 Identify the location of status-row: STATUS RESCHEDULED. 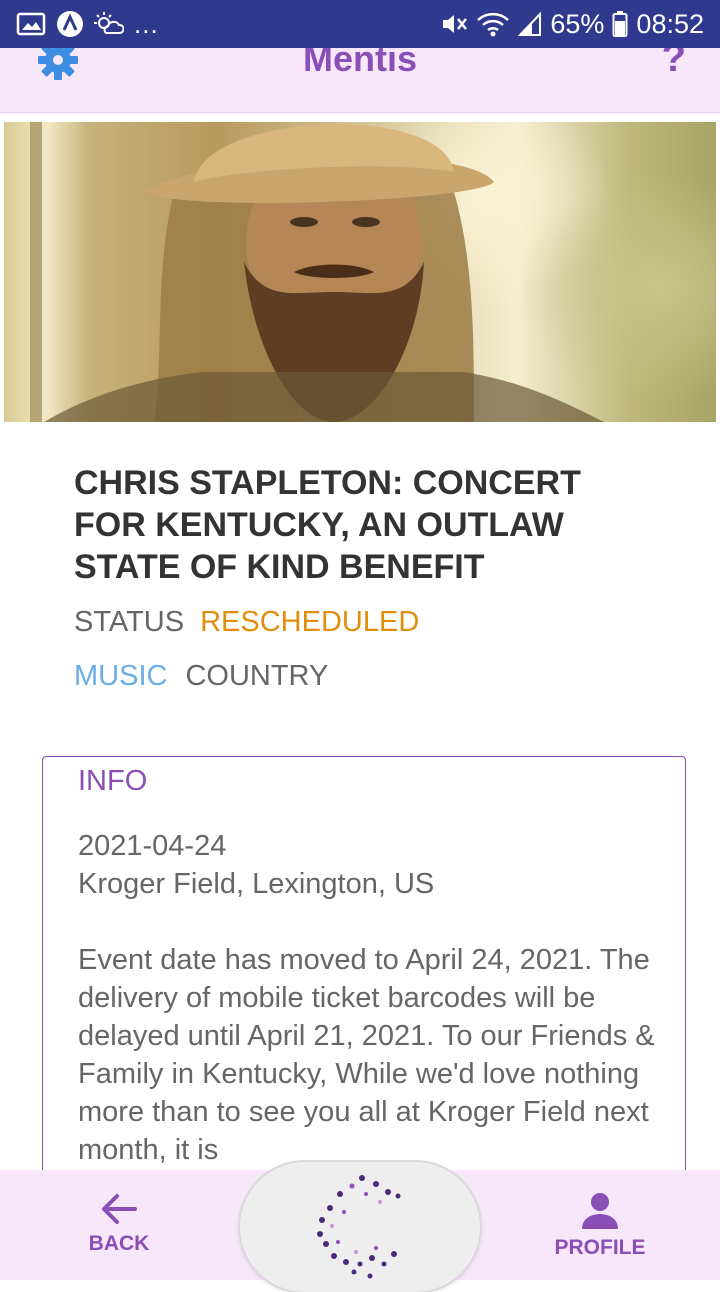
(246, 622).